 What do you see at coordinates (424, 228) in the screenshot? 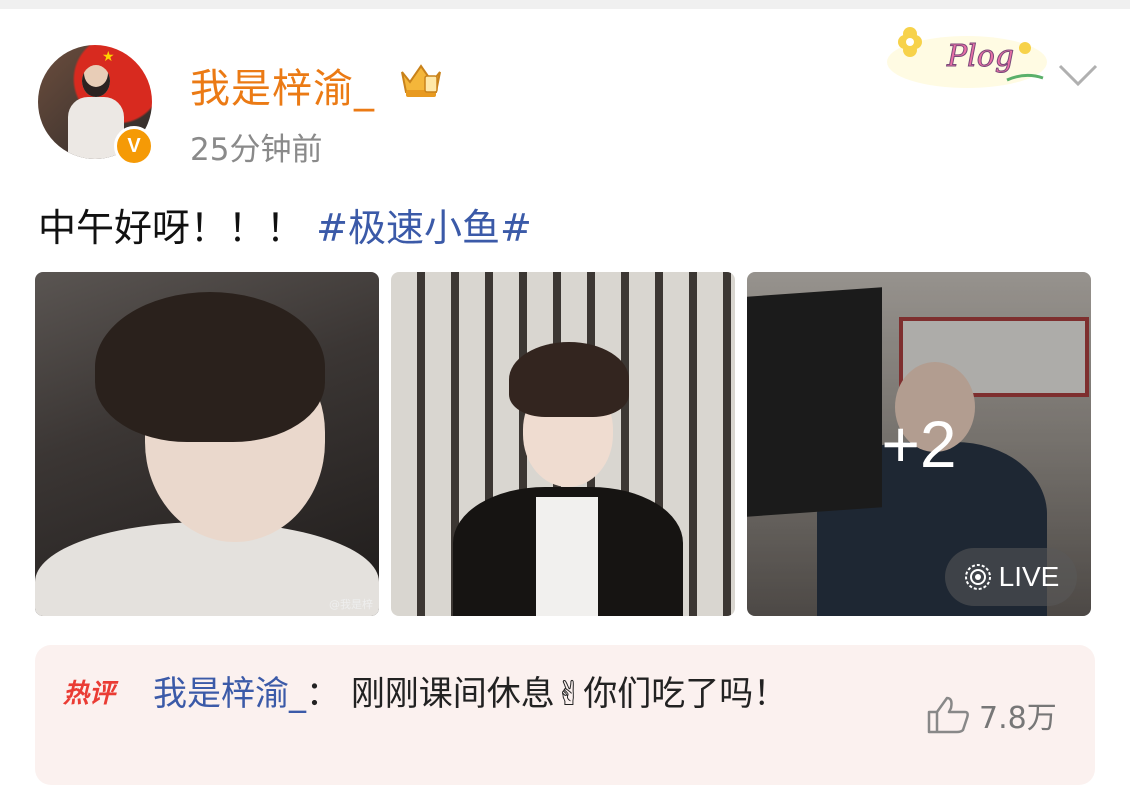
I see `topic-link: #极速小鱼#` at bounding box center [424, 228].